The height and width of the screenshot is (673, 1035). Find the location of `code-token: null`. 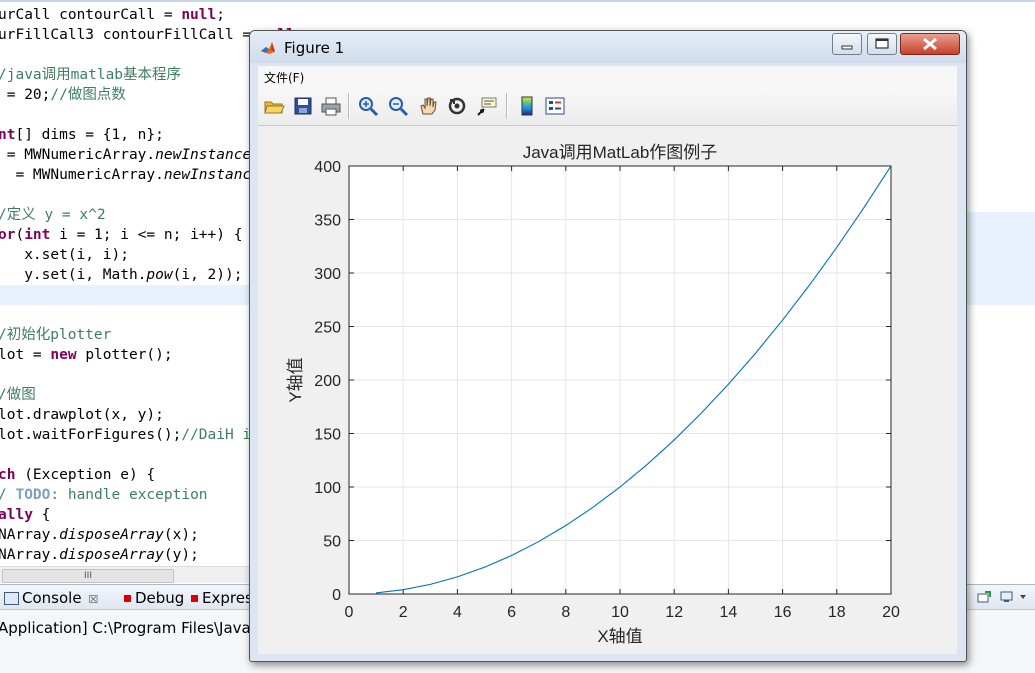

code-token: null is located at coordinates (199, 15).